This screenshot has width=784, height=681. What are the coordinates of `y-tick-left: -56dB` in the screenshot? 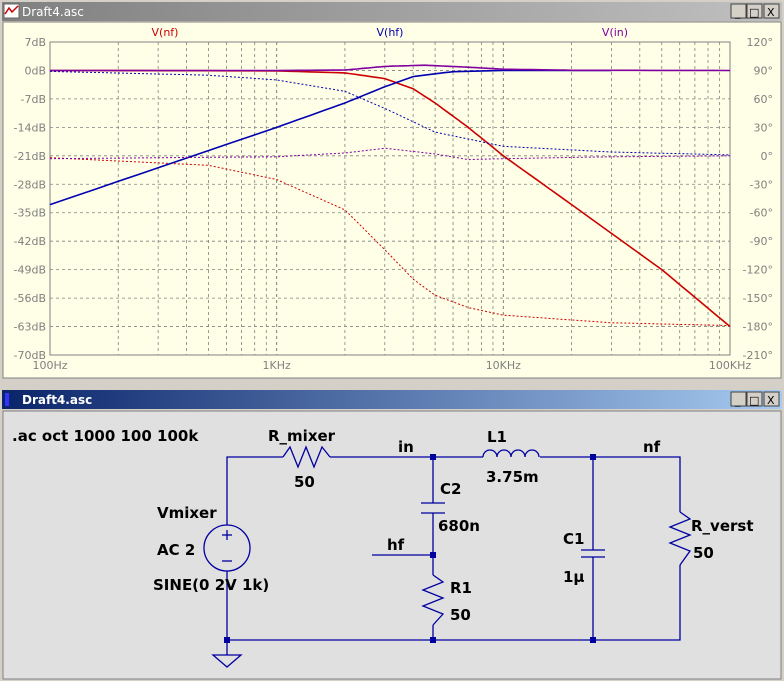 It's located at (30, 298).